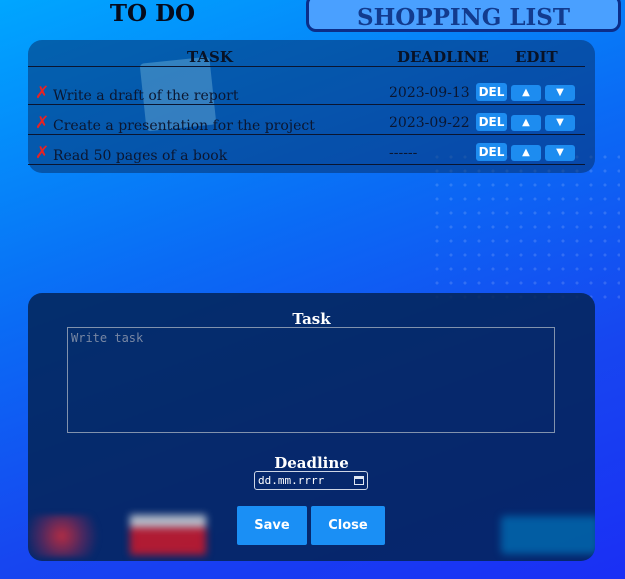 The image size is (625, 579). What do you see at coordinates (359, 480) in the screenshot?
I see `calendar-icon` at bounding box center [359, 480].